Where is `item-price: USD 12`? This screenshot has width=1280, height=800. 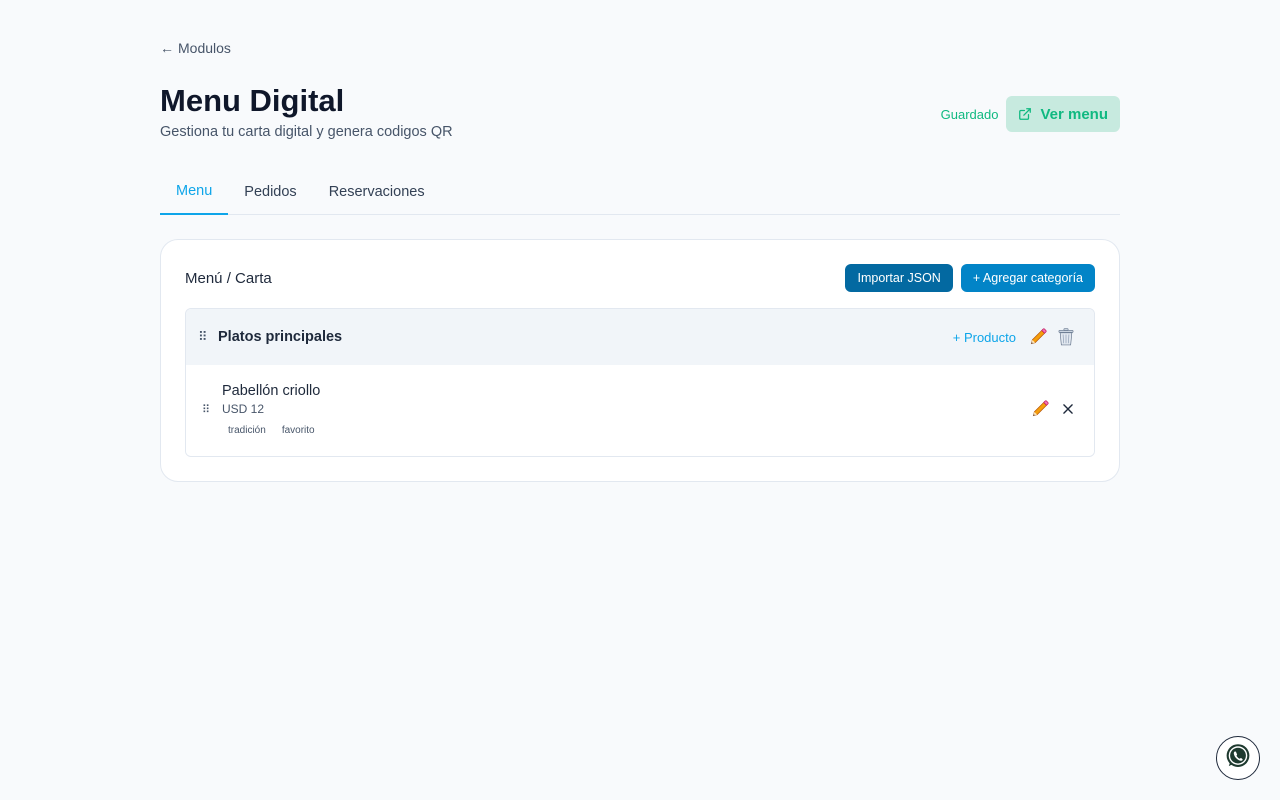
item-price: USD 12 is located at coordinates (243, 409).